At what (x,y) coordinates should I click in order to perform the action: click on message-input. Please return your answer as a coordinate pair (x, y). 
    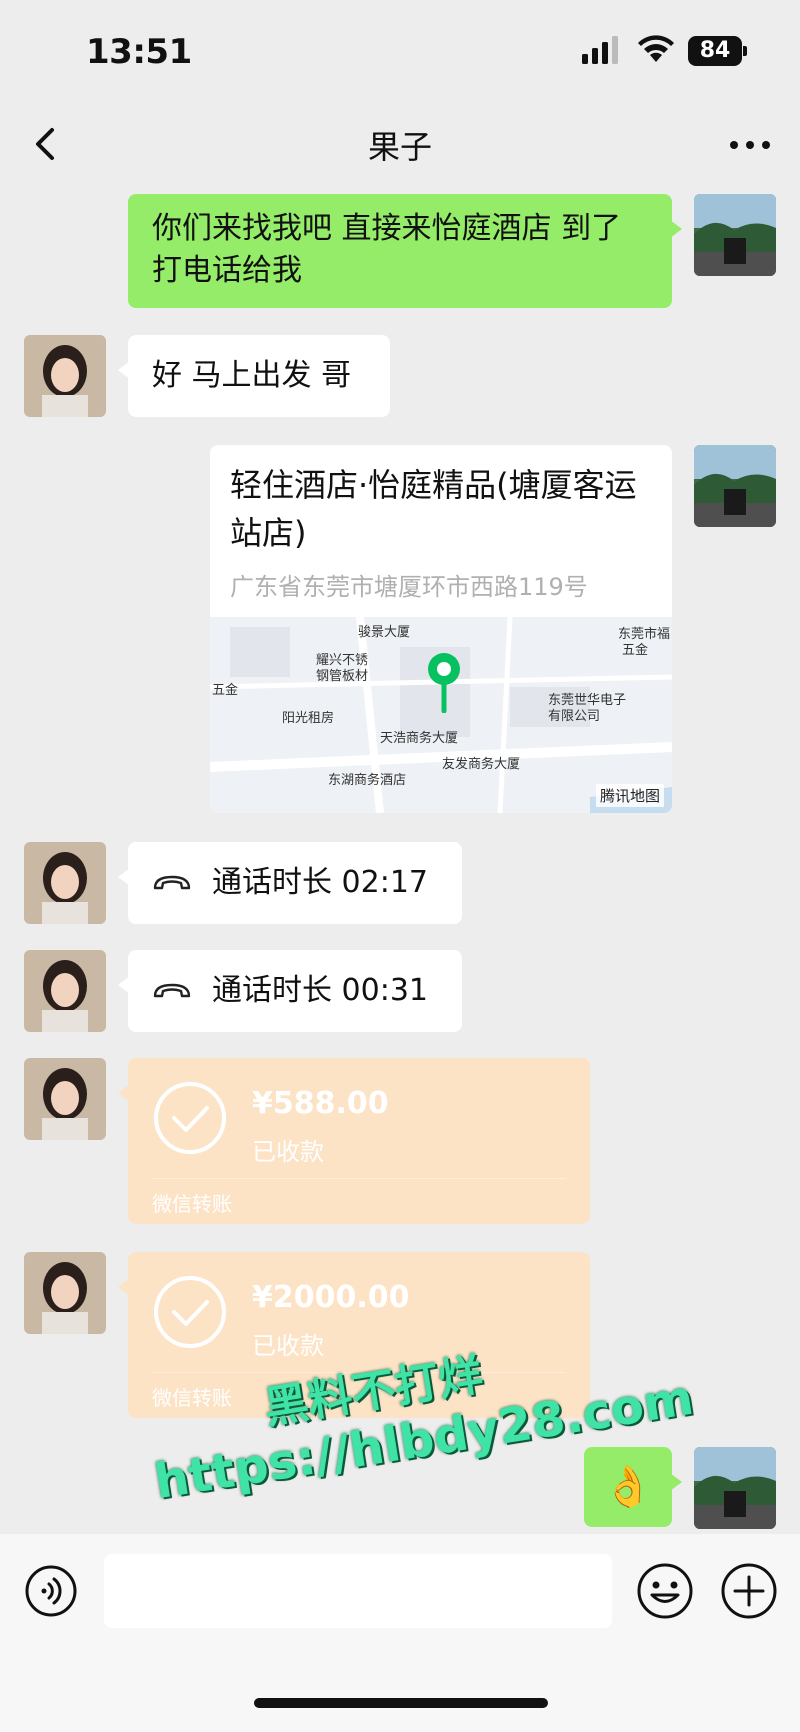
    Looking at the image, I should click on (358, 1591).